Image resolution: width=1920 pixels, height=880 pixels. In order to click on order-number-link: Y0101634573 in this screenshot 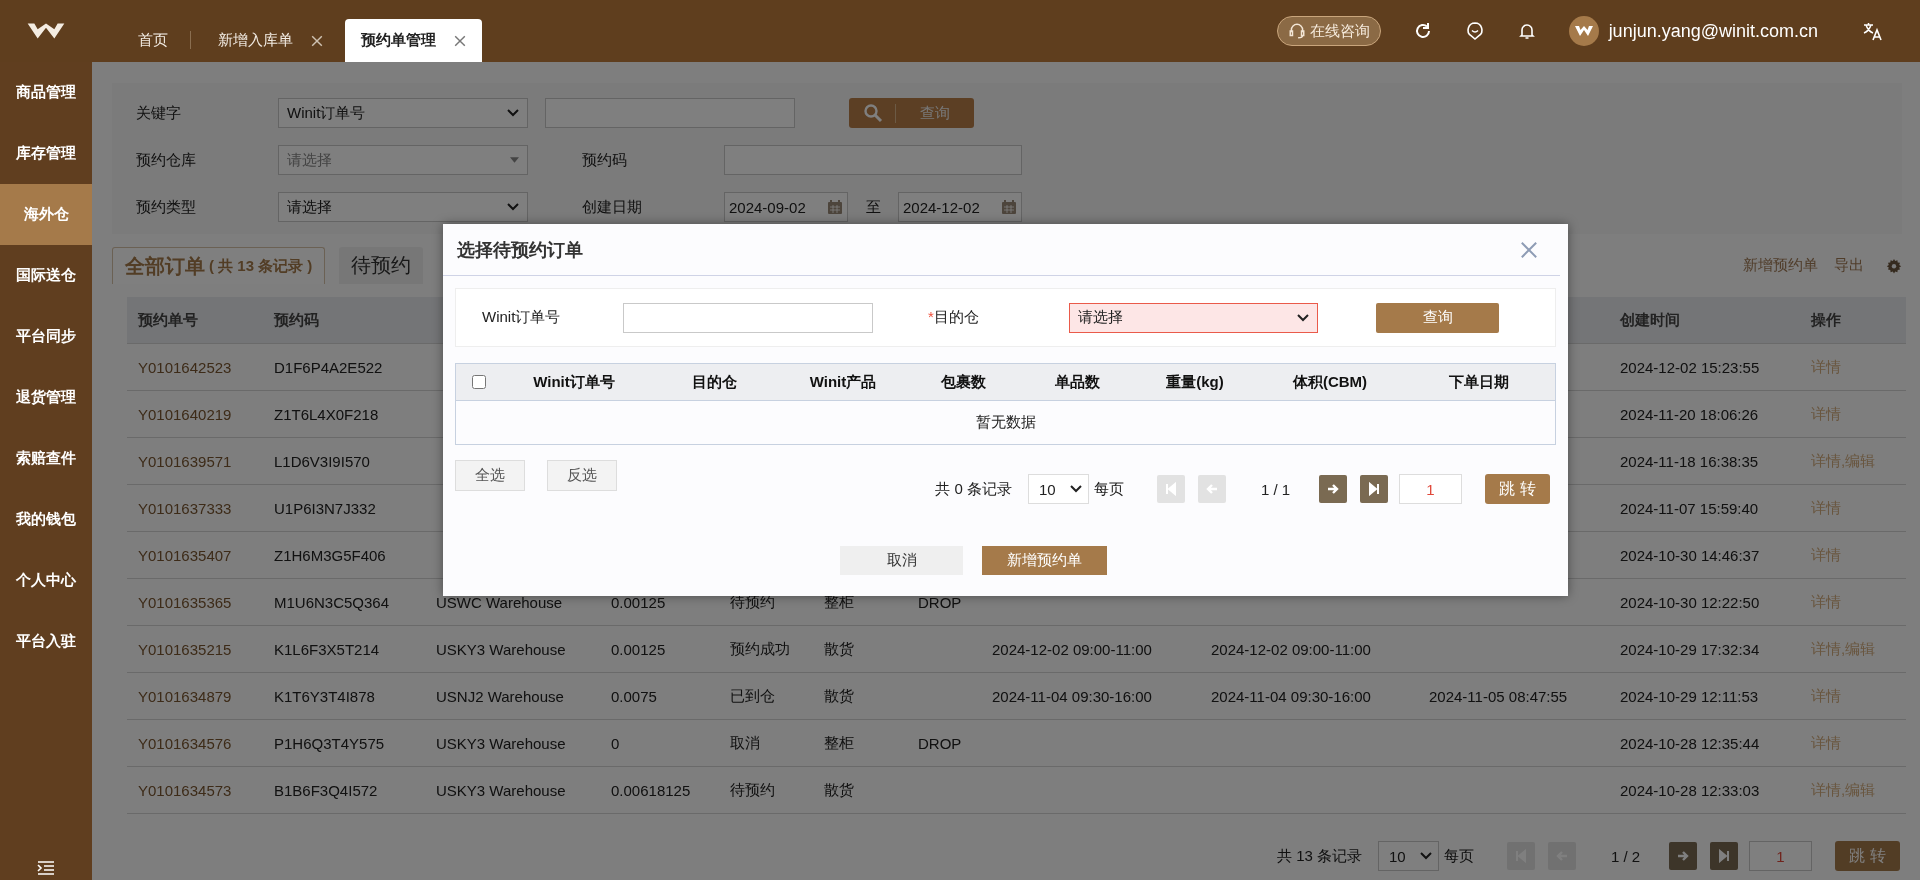, I will do `click(185, 790)`.